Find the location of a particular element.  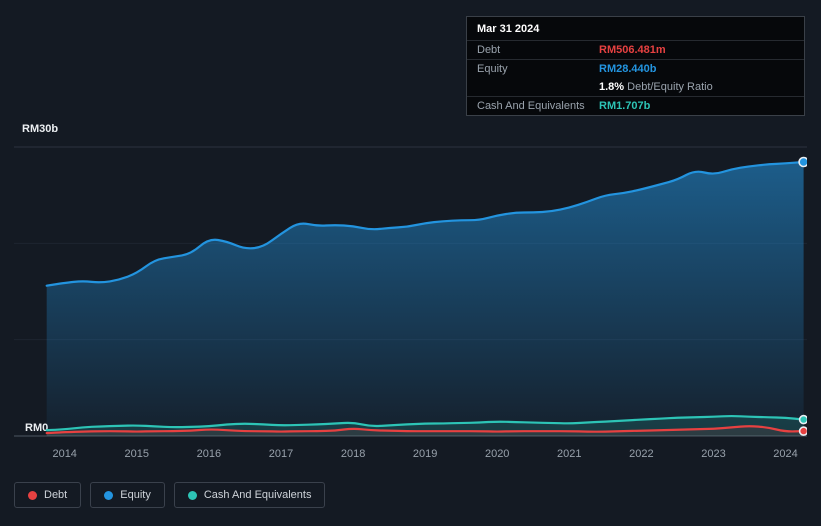

endpoint-marker-debt is located at coordinates (802, 431).